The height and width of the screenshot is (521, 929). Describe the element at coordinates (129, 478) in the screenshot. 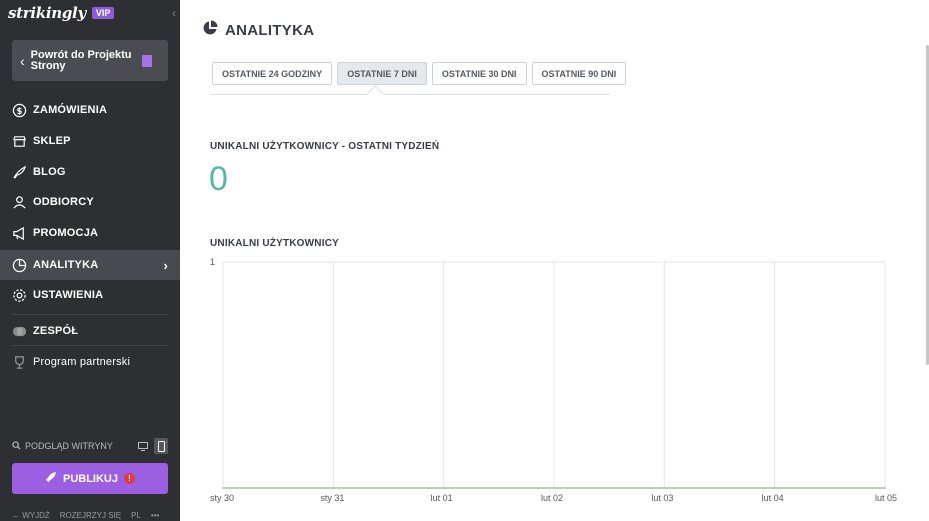

I see `warning-icon: !` at that location.